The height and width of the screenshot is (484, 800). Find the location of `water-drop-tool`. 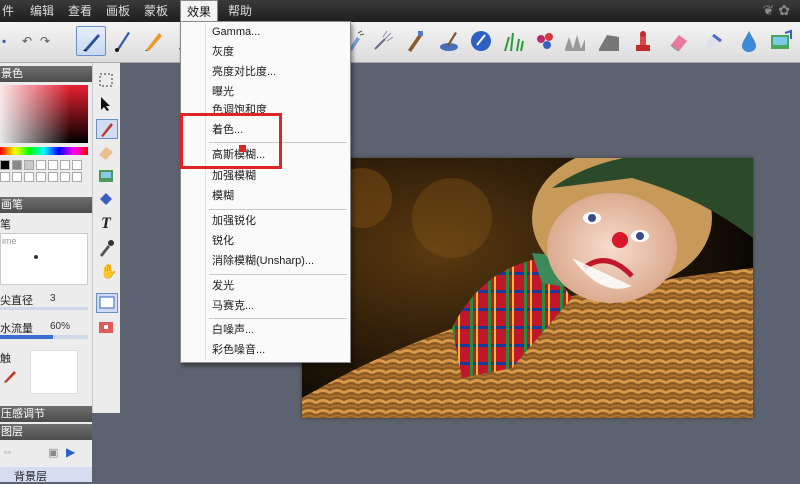

water-drop-tool is located at coordinates (749, 41).